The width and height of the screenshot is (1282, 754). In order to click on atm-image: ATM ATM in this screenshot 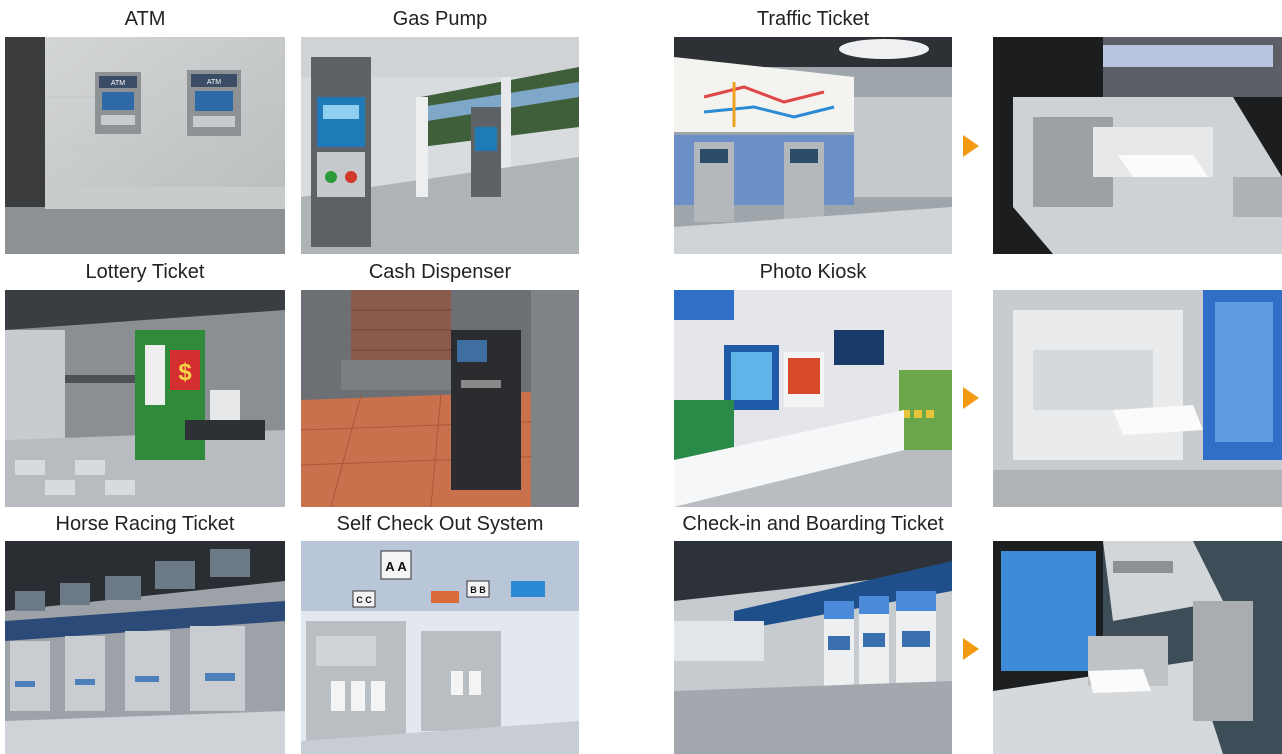, I will do `click(145, 145)`.